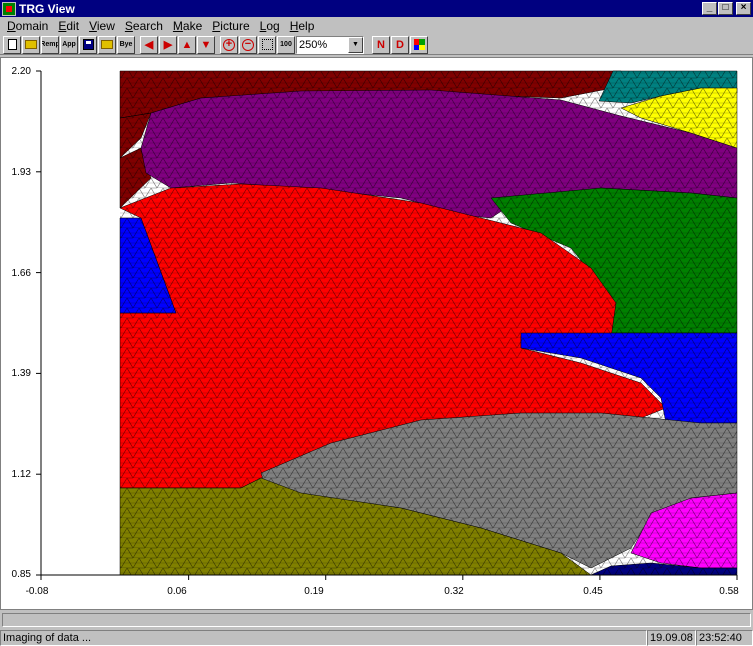  I want to click on selection-box-icon, so click(267, 44).